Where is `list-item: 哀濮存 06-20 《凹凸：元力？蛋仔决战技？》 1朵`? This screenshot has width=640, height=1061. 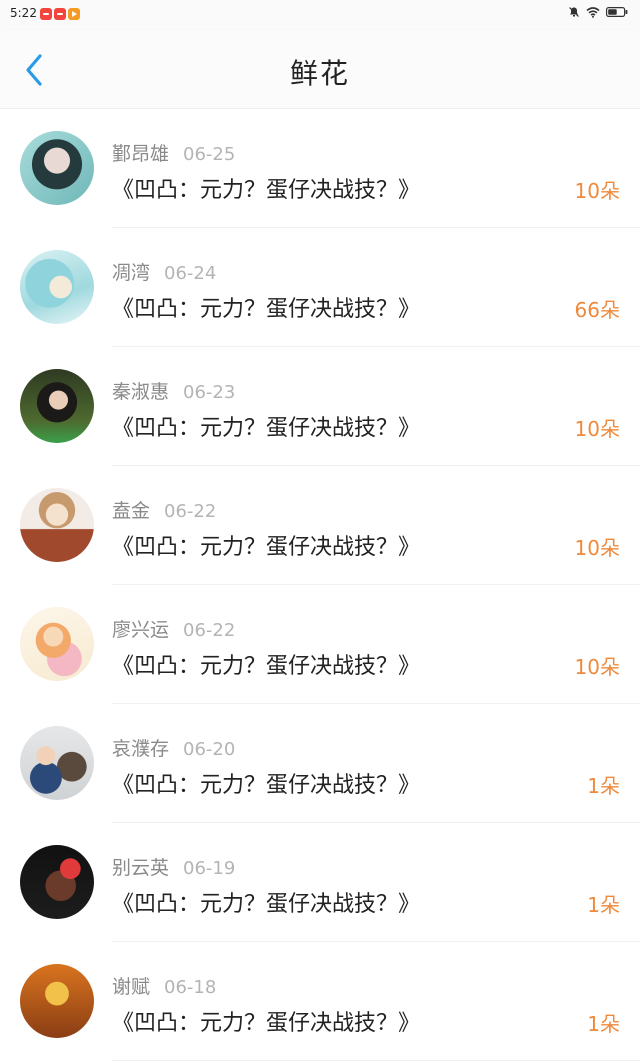
list-item: 哀濮存 06-20 《凹凸：元力？蛋仔决战技？》 1朵 is located at coordinates (320, 763).